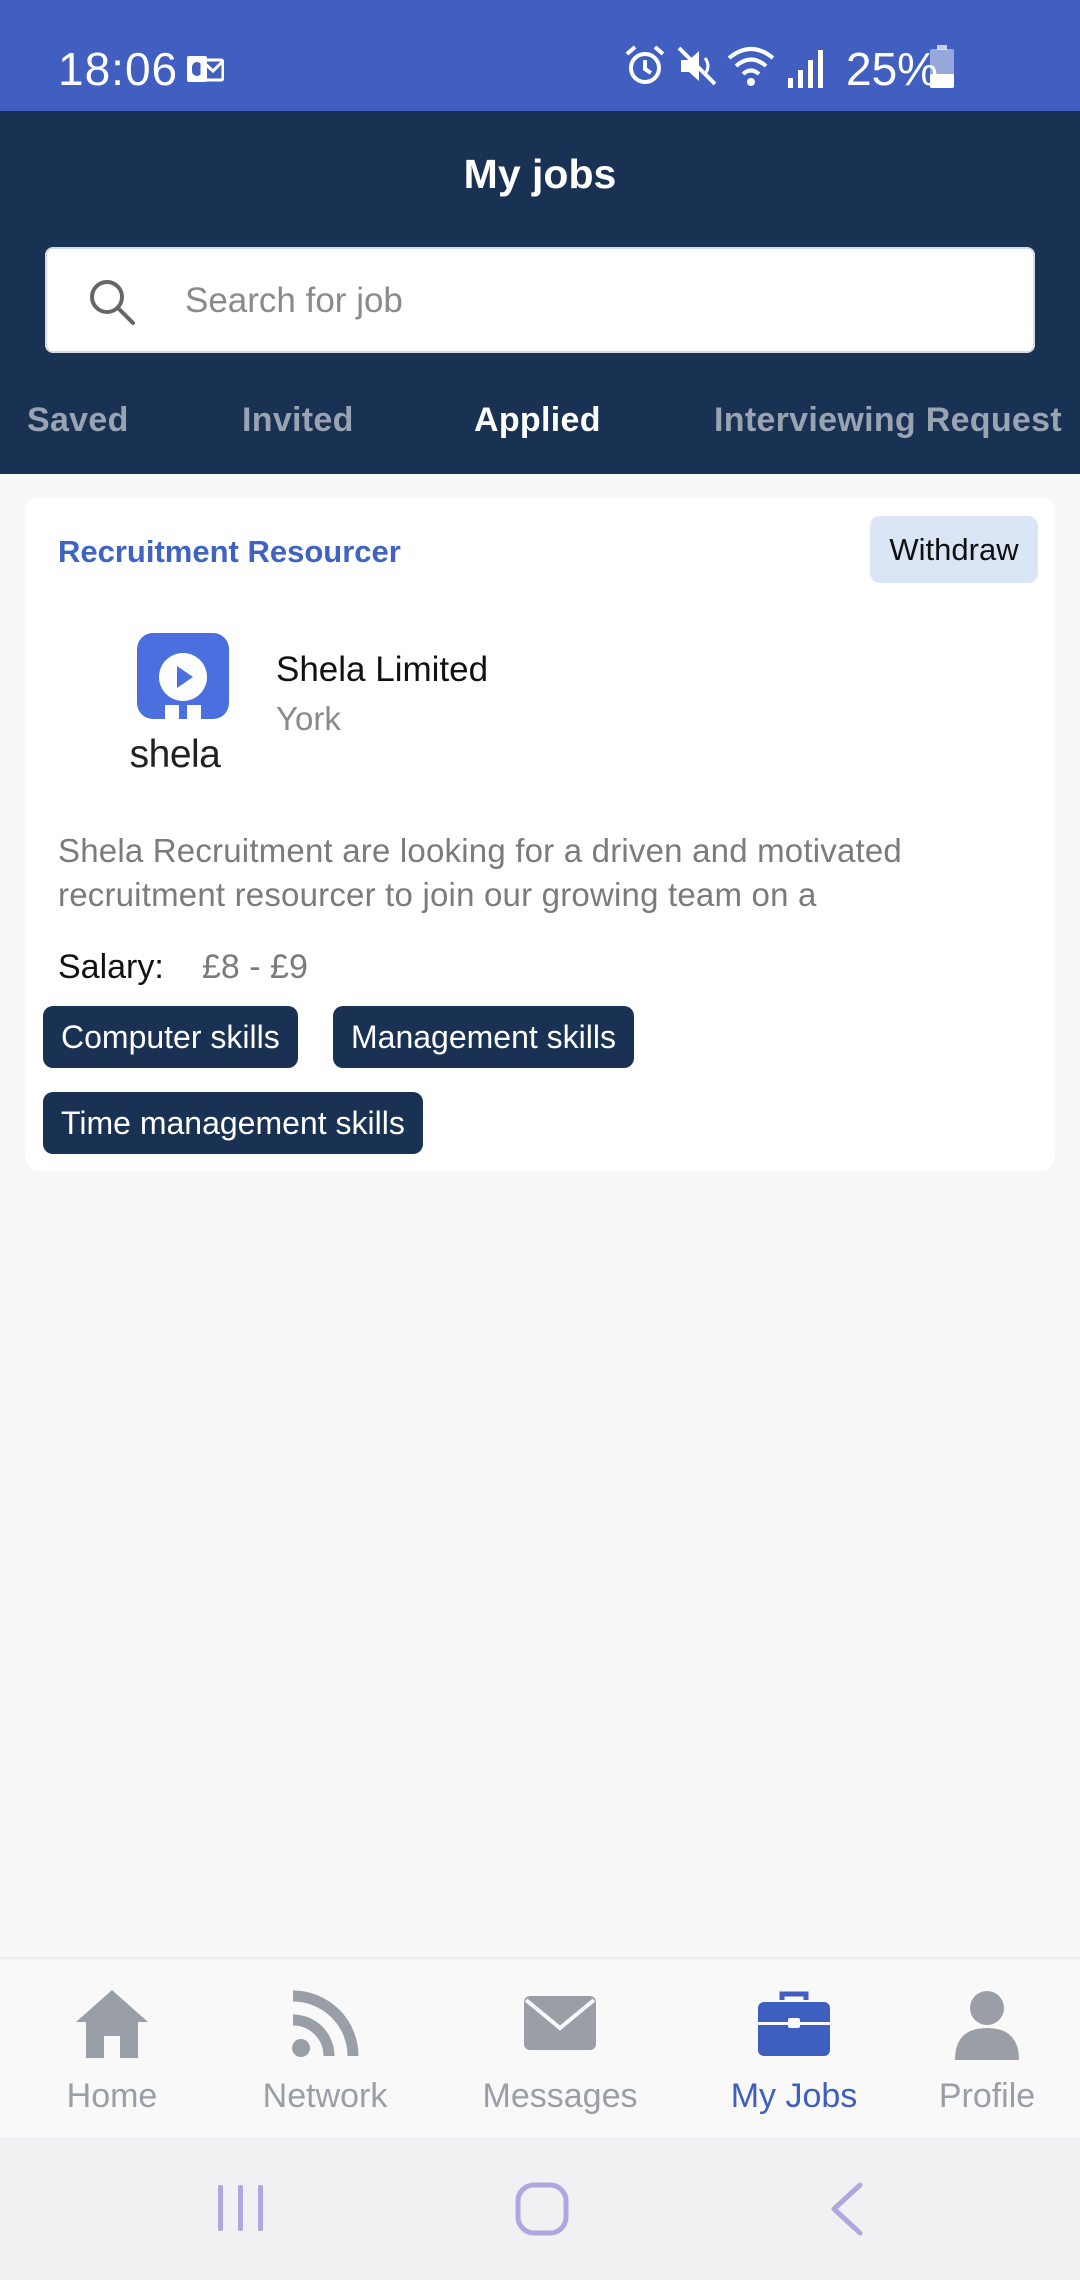 The image size is (1080, 2280). Describe the element at coordinates (483, 1037) in the screenshot. I see `skill-chip: Management skills` at that location.